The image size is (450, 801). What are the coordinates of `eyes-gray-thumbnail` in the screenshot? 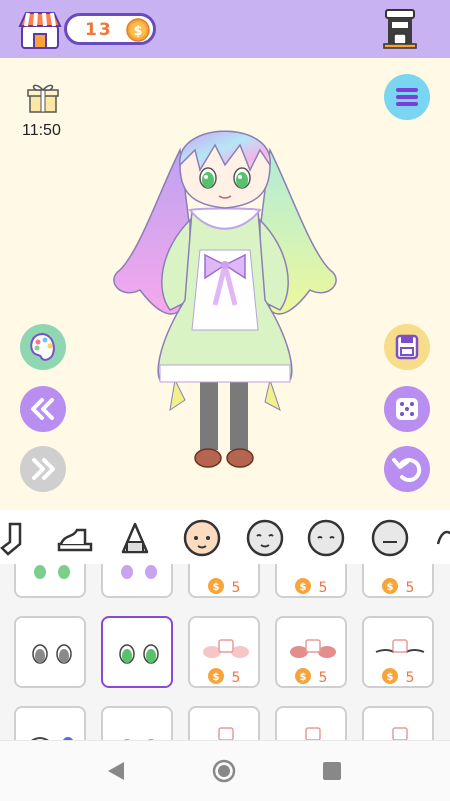 It's located at (52, 654).